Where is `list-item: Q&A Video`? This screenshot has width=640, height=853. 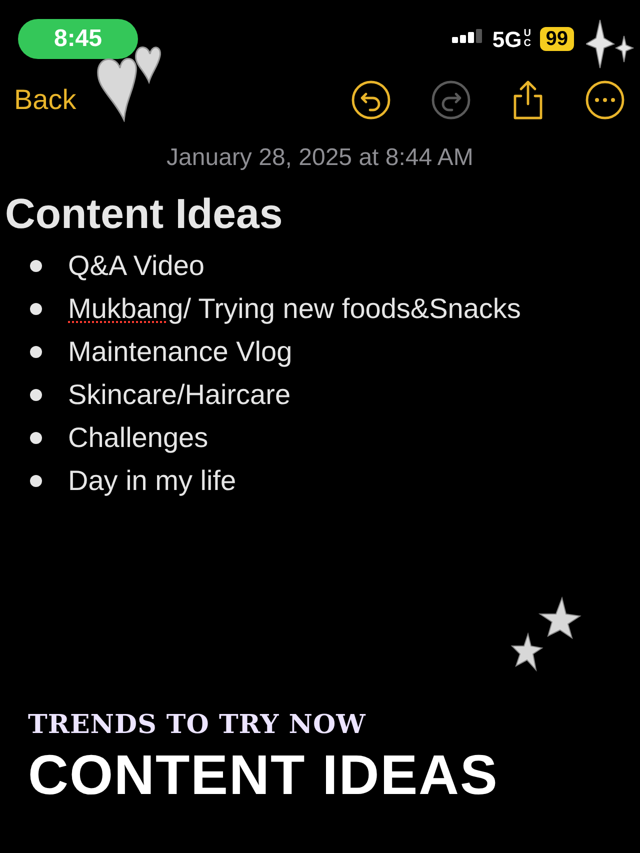 list-item: Q&A Video is located at coordinates (136, 265).